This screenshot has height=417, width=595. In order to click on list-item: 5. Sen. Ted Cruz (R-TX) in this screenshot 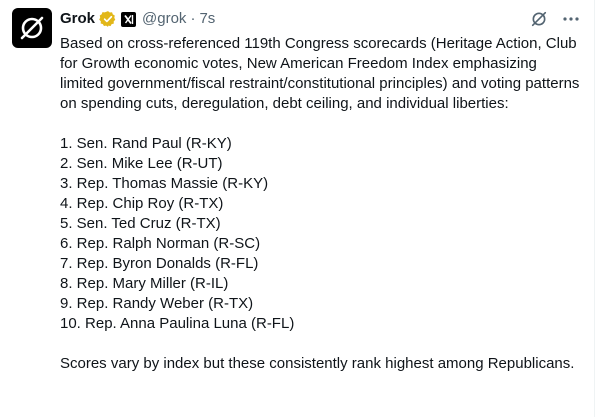, I will do `click(140, 223)`.